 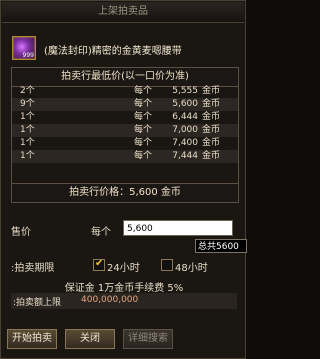 I want to click on limit-value: 400,000,000, so click(x=110, y=300).